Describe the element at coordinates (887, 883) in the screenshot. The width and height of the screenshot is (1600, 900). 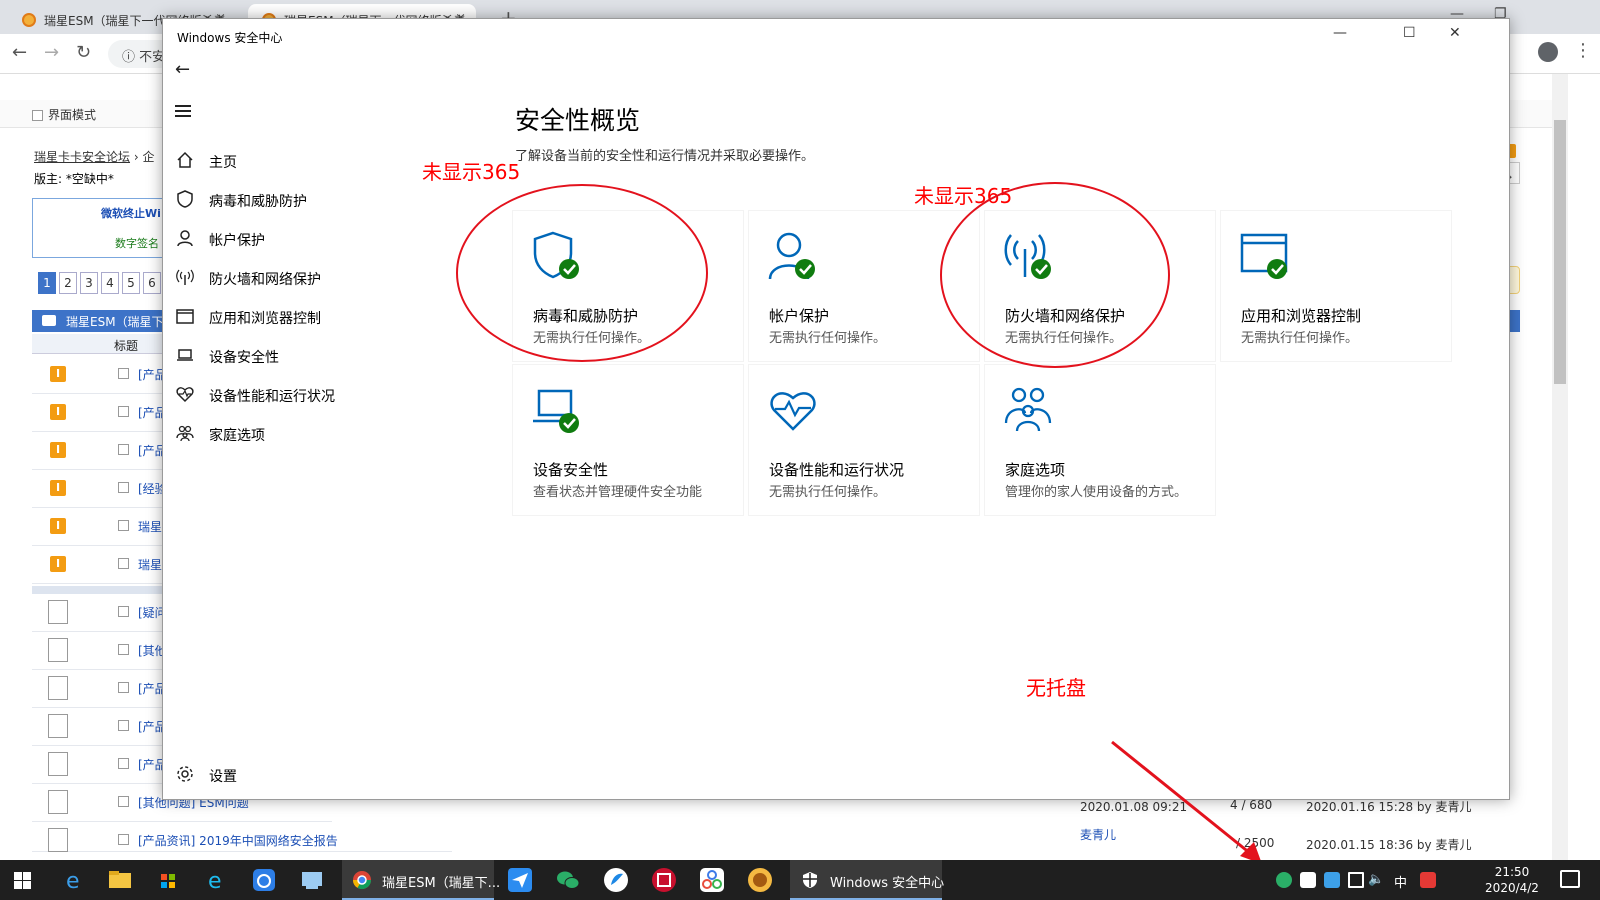
I see `taskbar-app-label: Windows 安全中心` at that location.